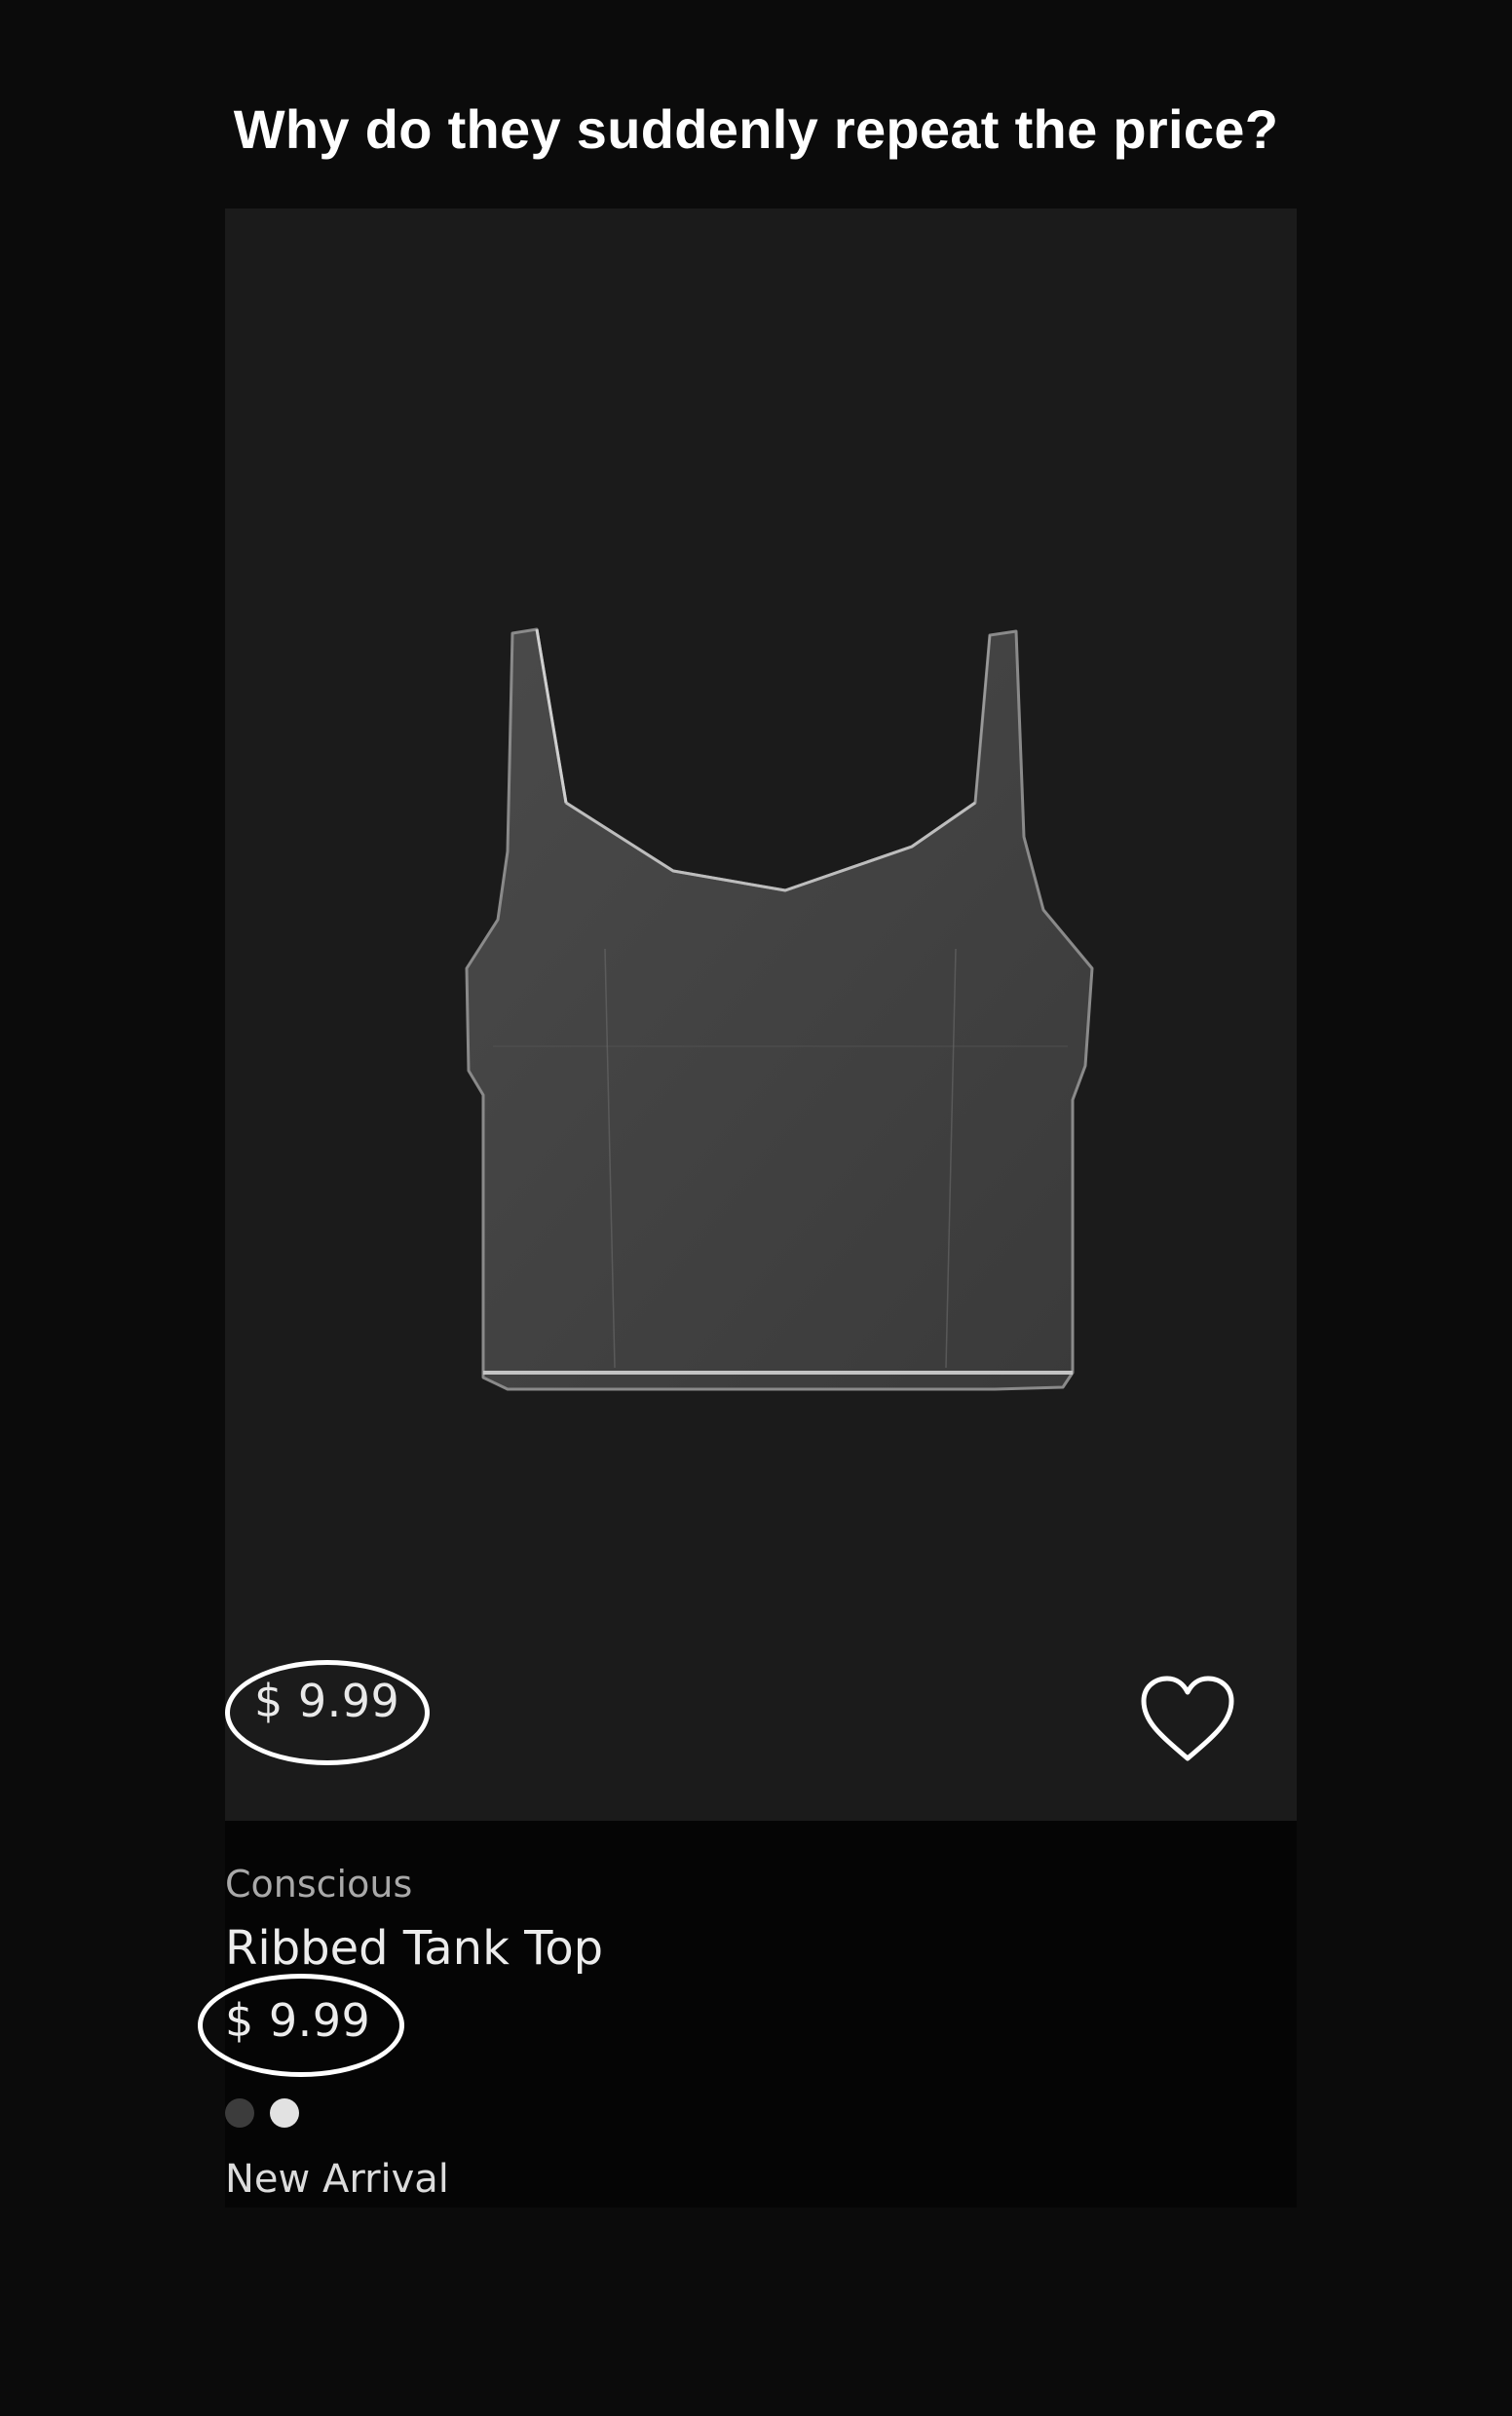 The image size is (1512, 2416). What do you see at coordinates (284, 2113) in the screenshot?
I see `color-swatch-light` at bounding box center [284, 2113].